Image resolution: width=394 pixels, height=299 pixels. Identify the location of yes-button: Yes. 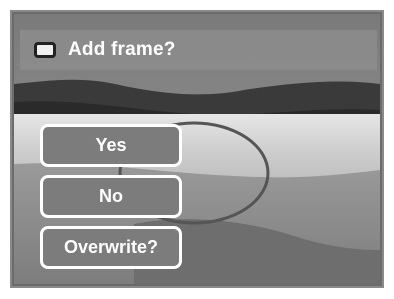
(111, 145).